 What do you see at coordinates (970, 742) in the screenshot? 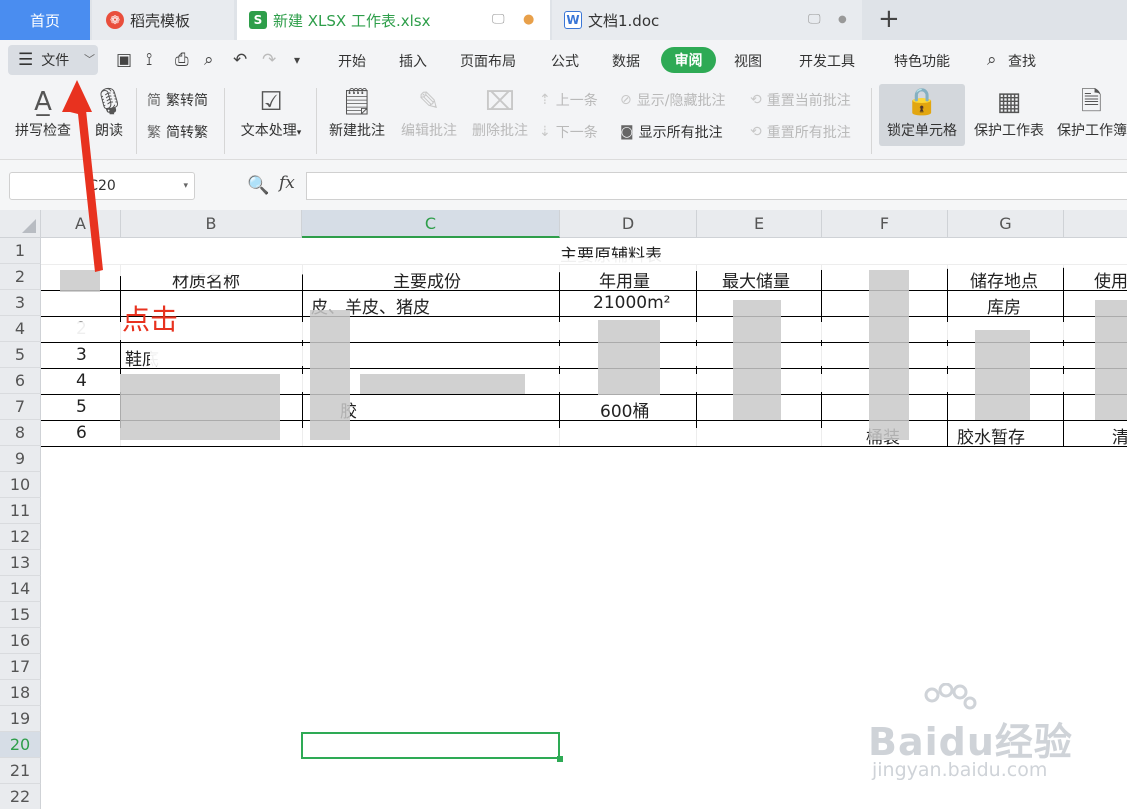
I see `watermark-text: Baidu经验` at bounding box center [970, 742].